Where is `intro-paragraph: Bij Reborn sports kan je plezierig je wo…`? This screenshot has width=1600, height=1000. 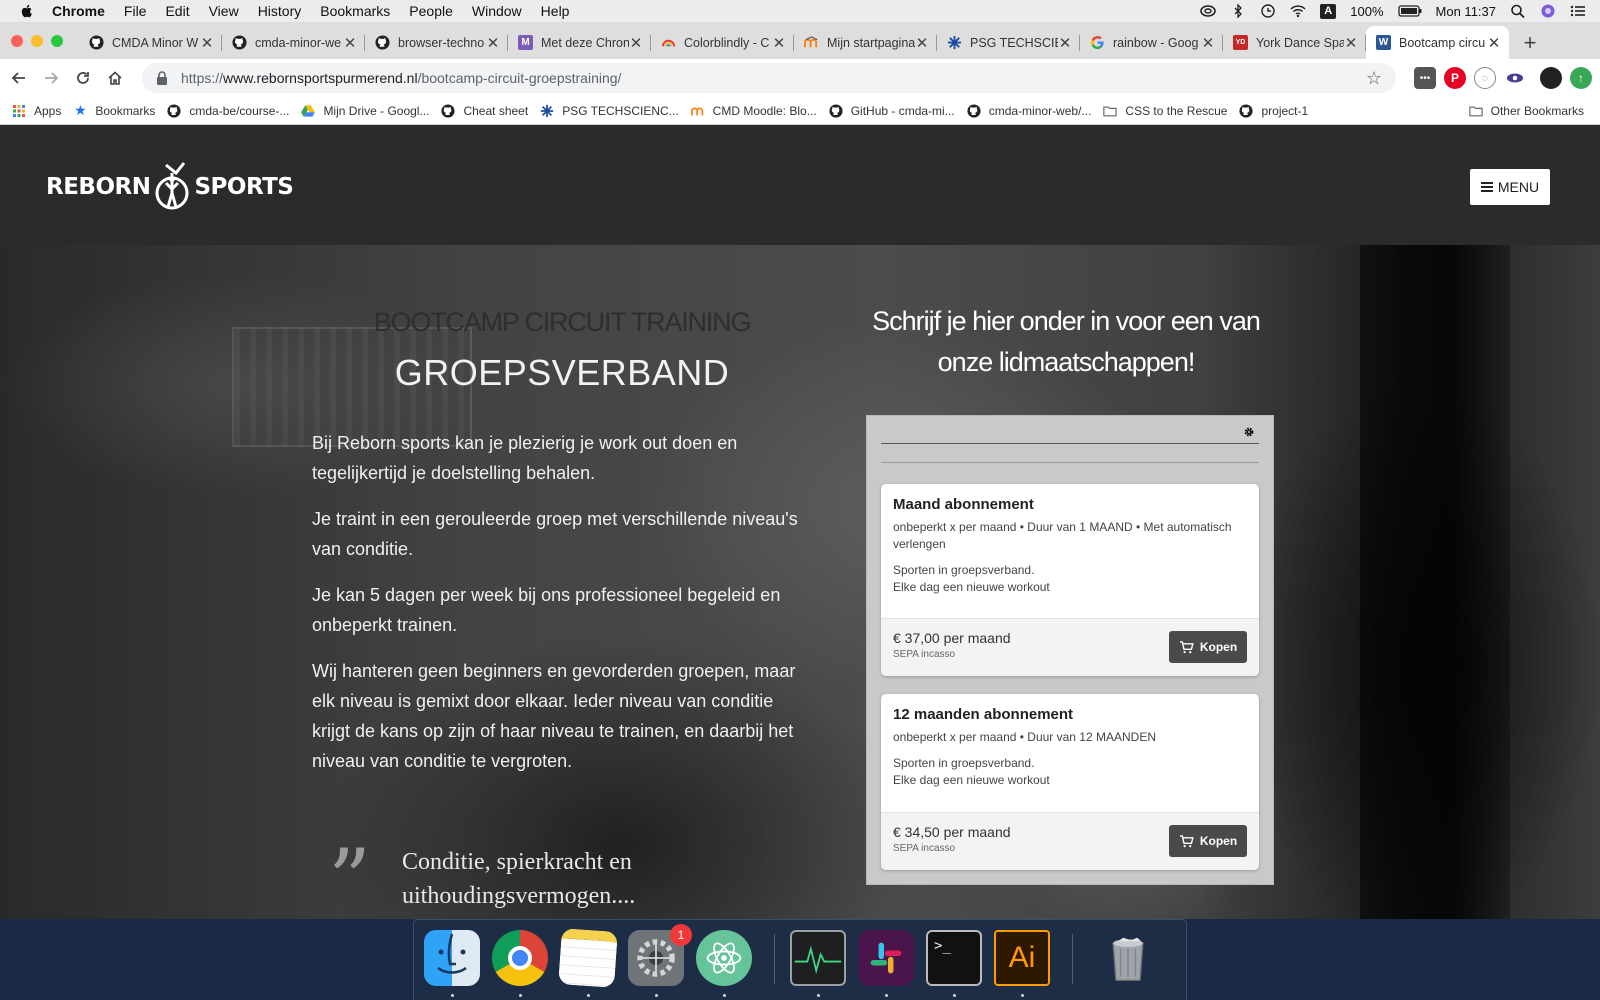 intro-paragraph: Bij Reborn sports kan je plezierig je wo… is located at coordinates (525, 458).